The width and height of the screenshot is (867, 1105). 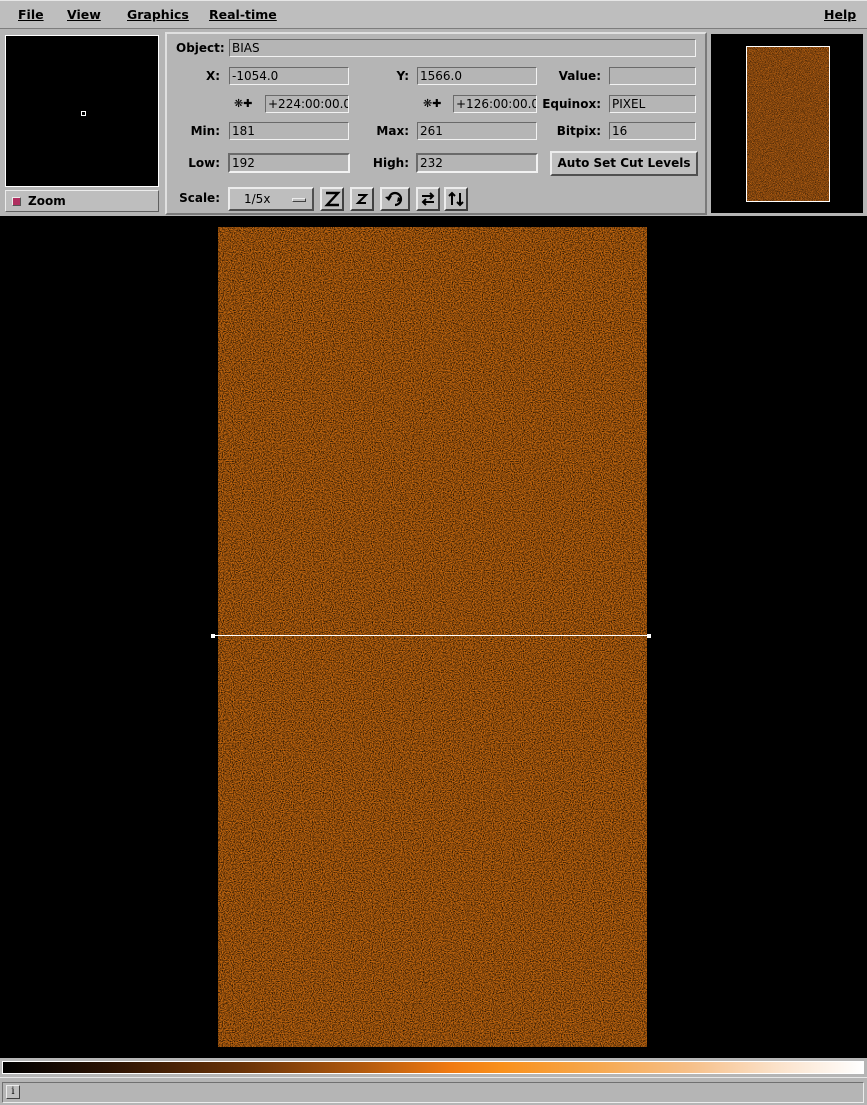 I want to click on menu-bar: File View Graphics Real-time Help, so click(x=433, y=14).